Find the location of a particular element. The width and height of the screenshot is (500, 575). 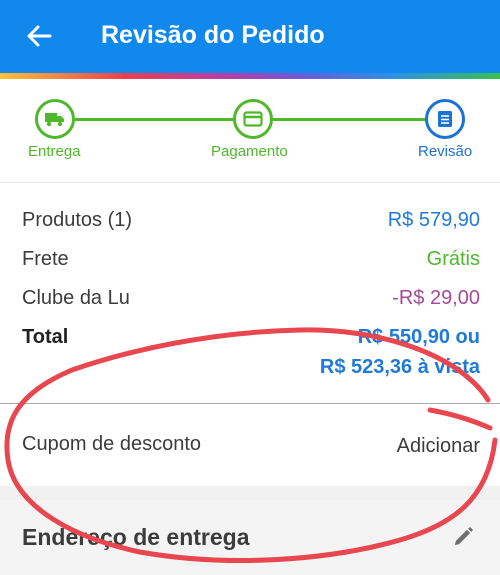

arrow-left-icon is located at coordinates (39, 36).